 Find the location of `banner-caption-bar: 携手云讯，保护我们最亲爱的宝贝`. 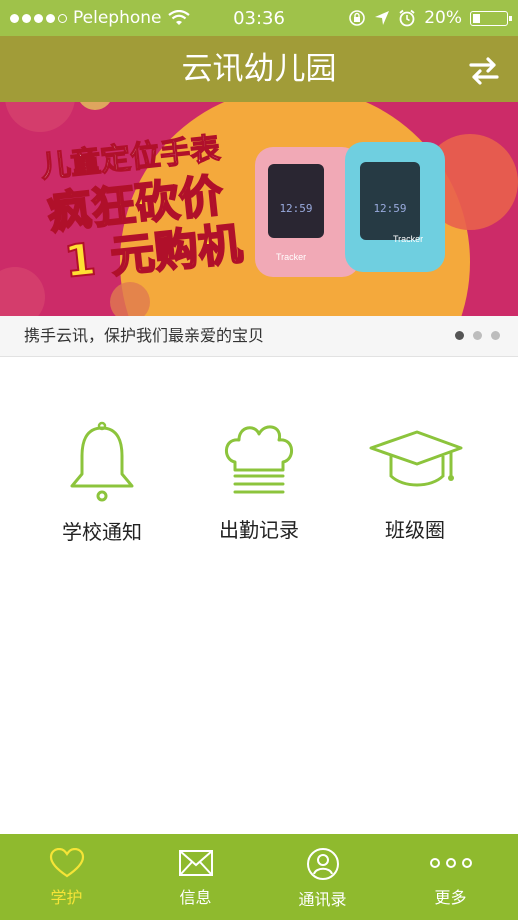

banner-caption-bar: 携手云讯，保护我们最亲爱的宝贝 is located at coordinates (259, 336).